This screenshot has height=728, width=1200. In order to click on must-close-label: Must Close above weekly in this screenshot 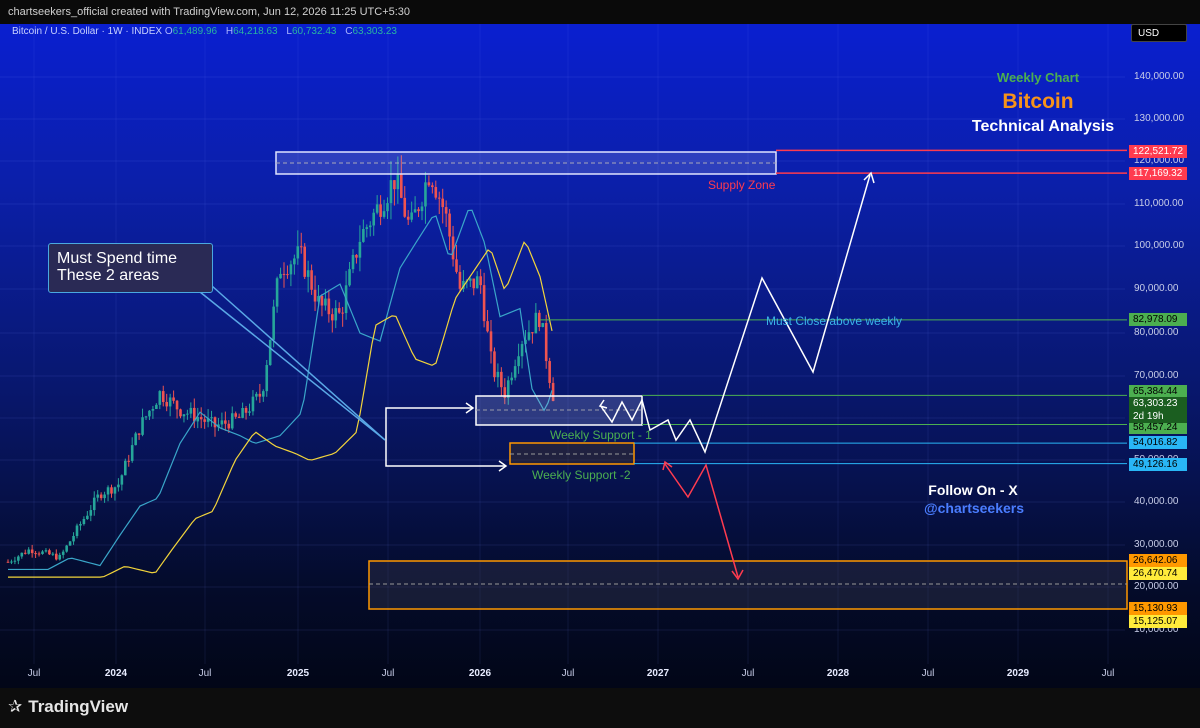, I will do `click(834, 321)`.